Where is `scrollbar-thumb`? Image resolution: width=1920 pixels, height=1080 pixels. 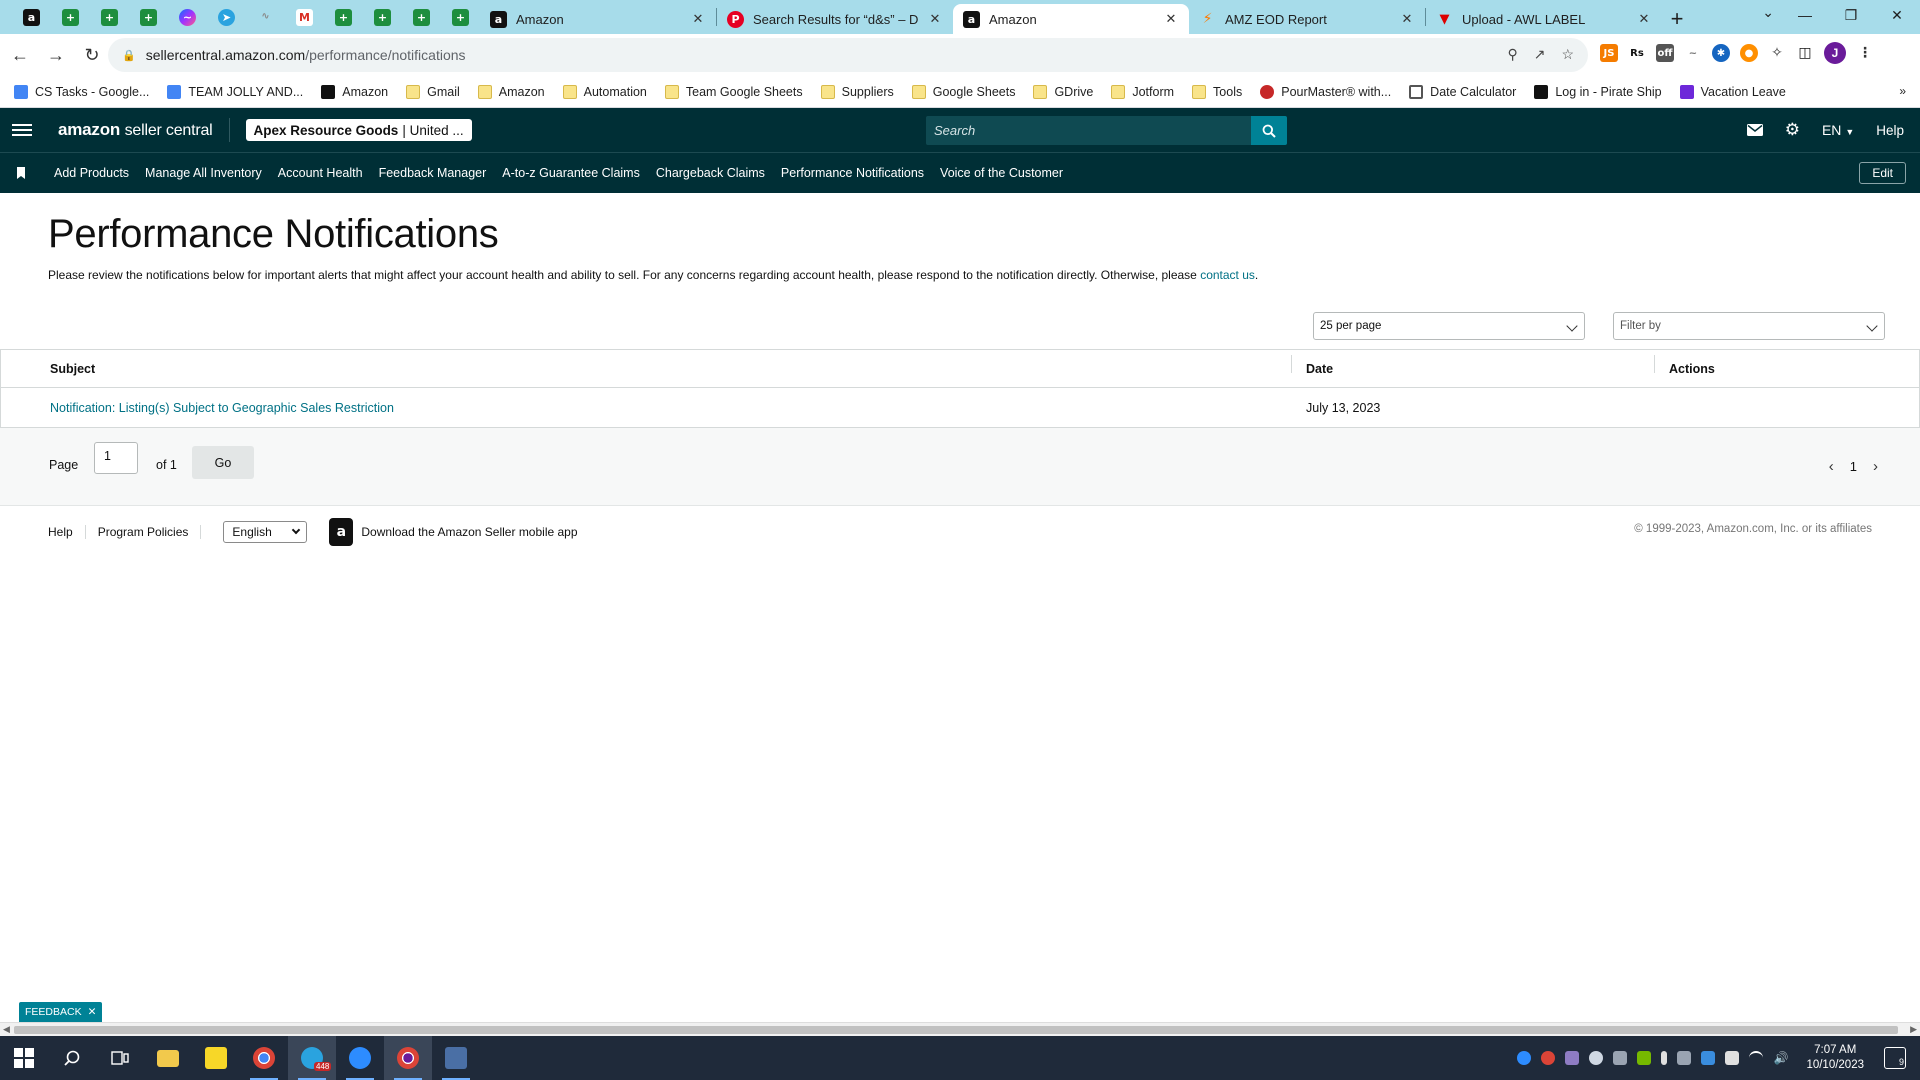 scrollbar-thumb is located at coordinates (956, 1030).